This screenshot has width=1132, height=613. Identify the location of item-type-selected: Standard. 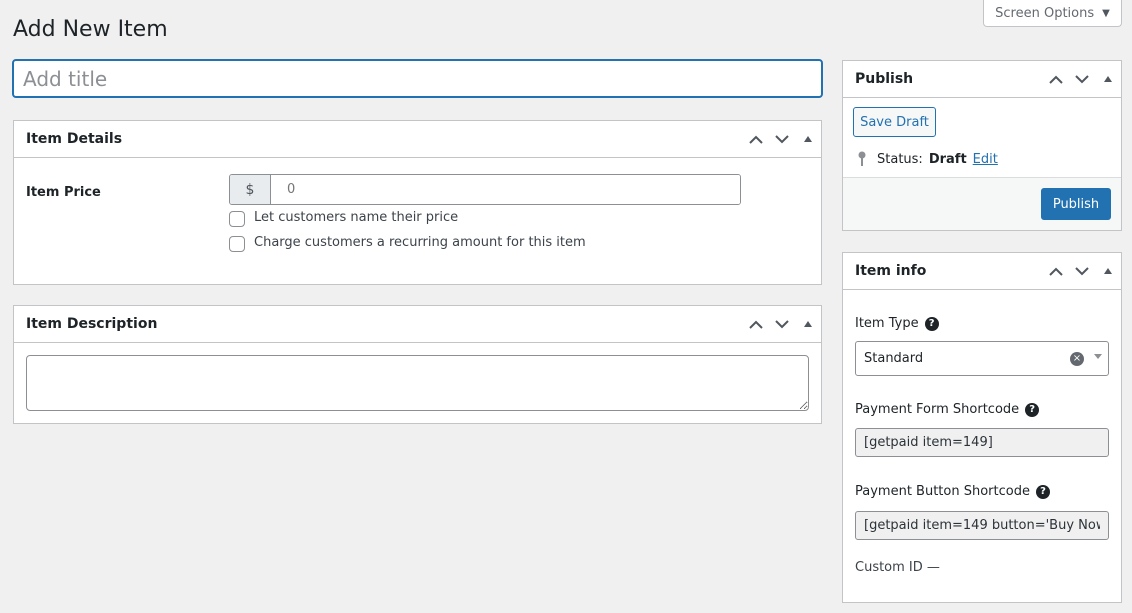
(894, 358).